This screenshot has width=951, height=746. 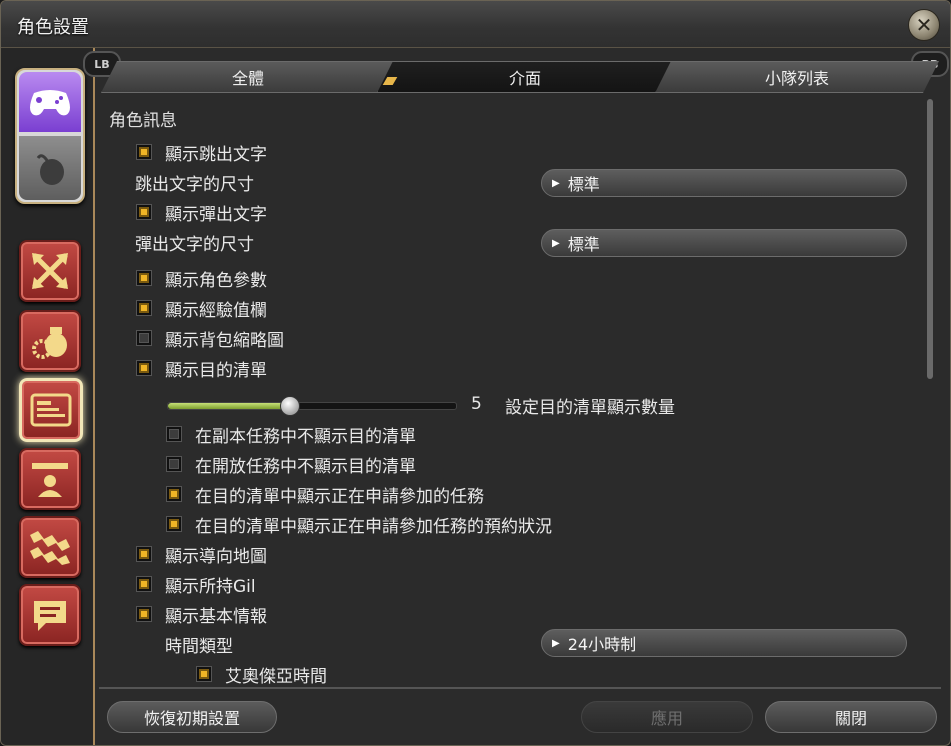 I want to click on tab-bar: 全體 介面 小隊列表, so click(x=519, y=77).